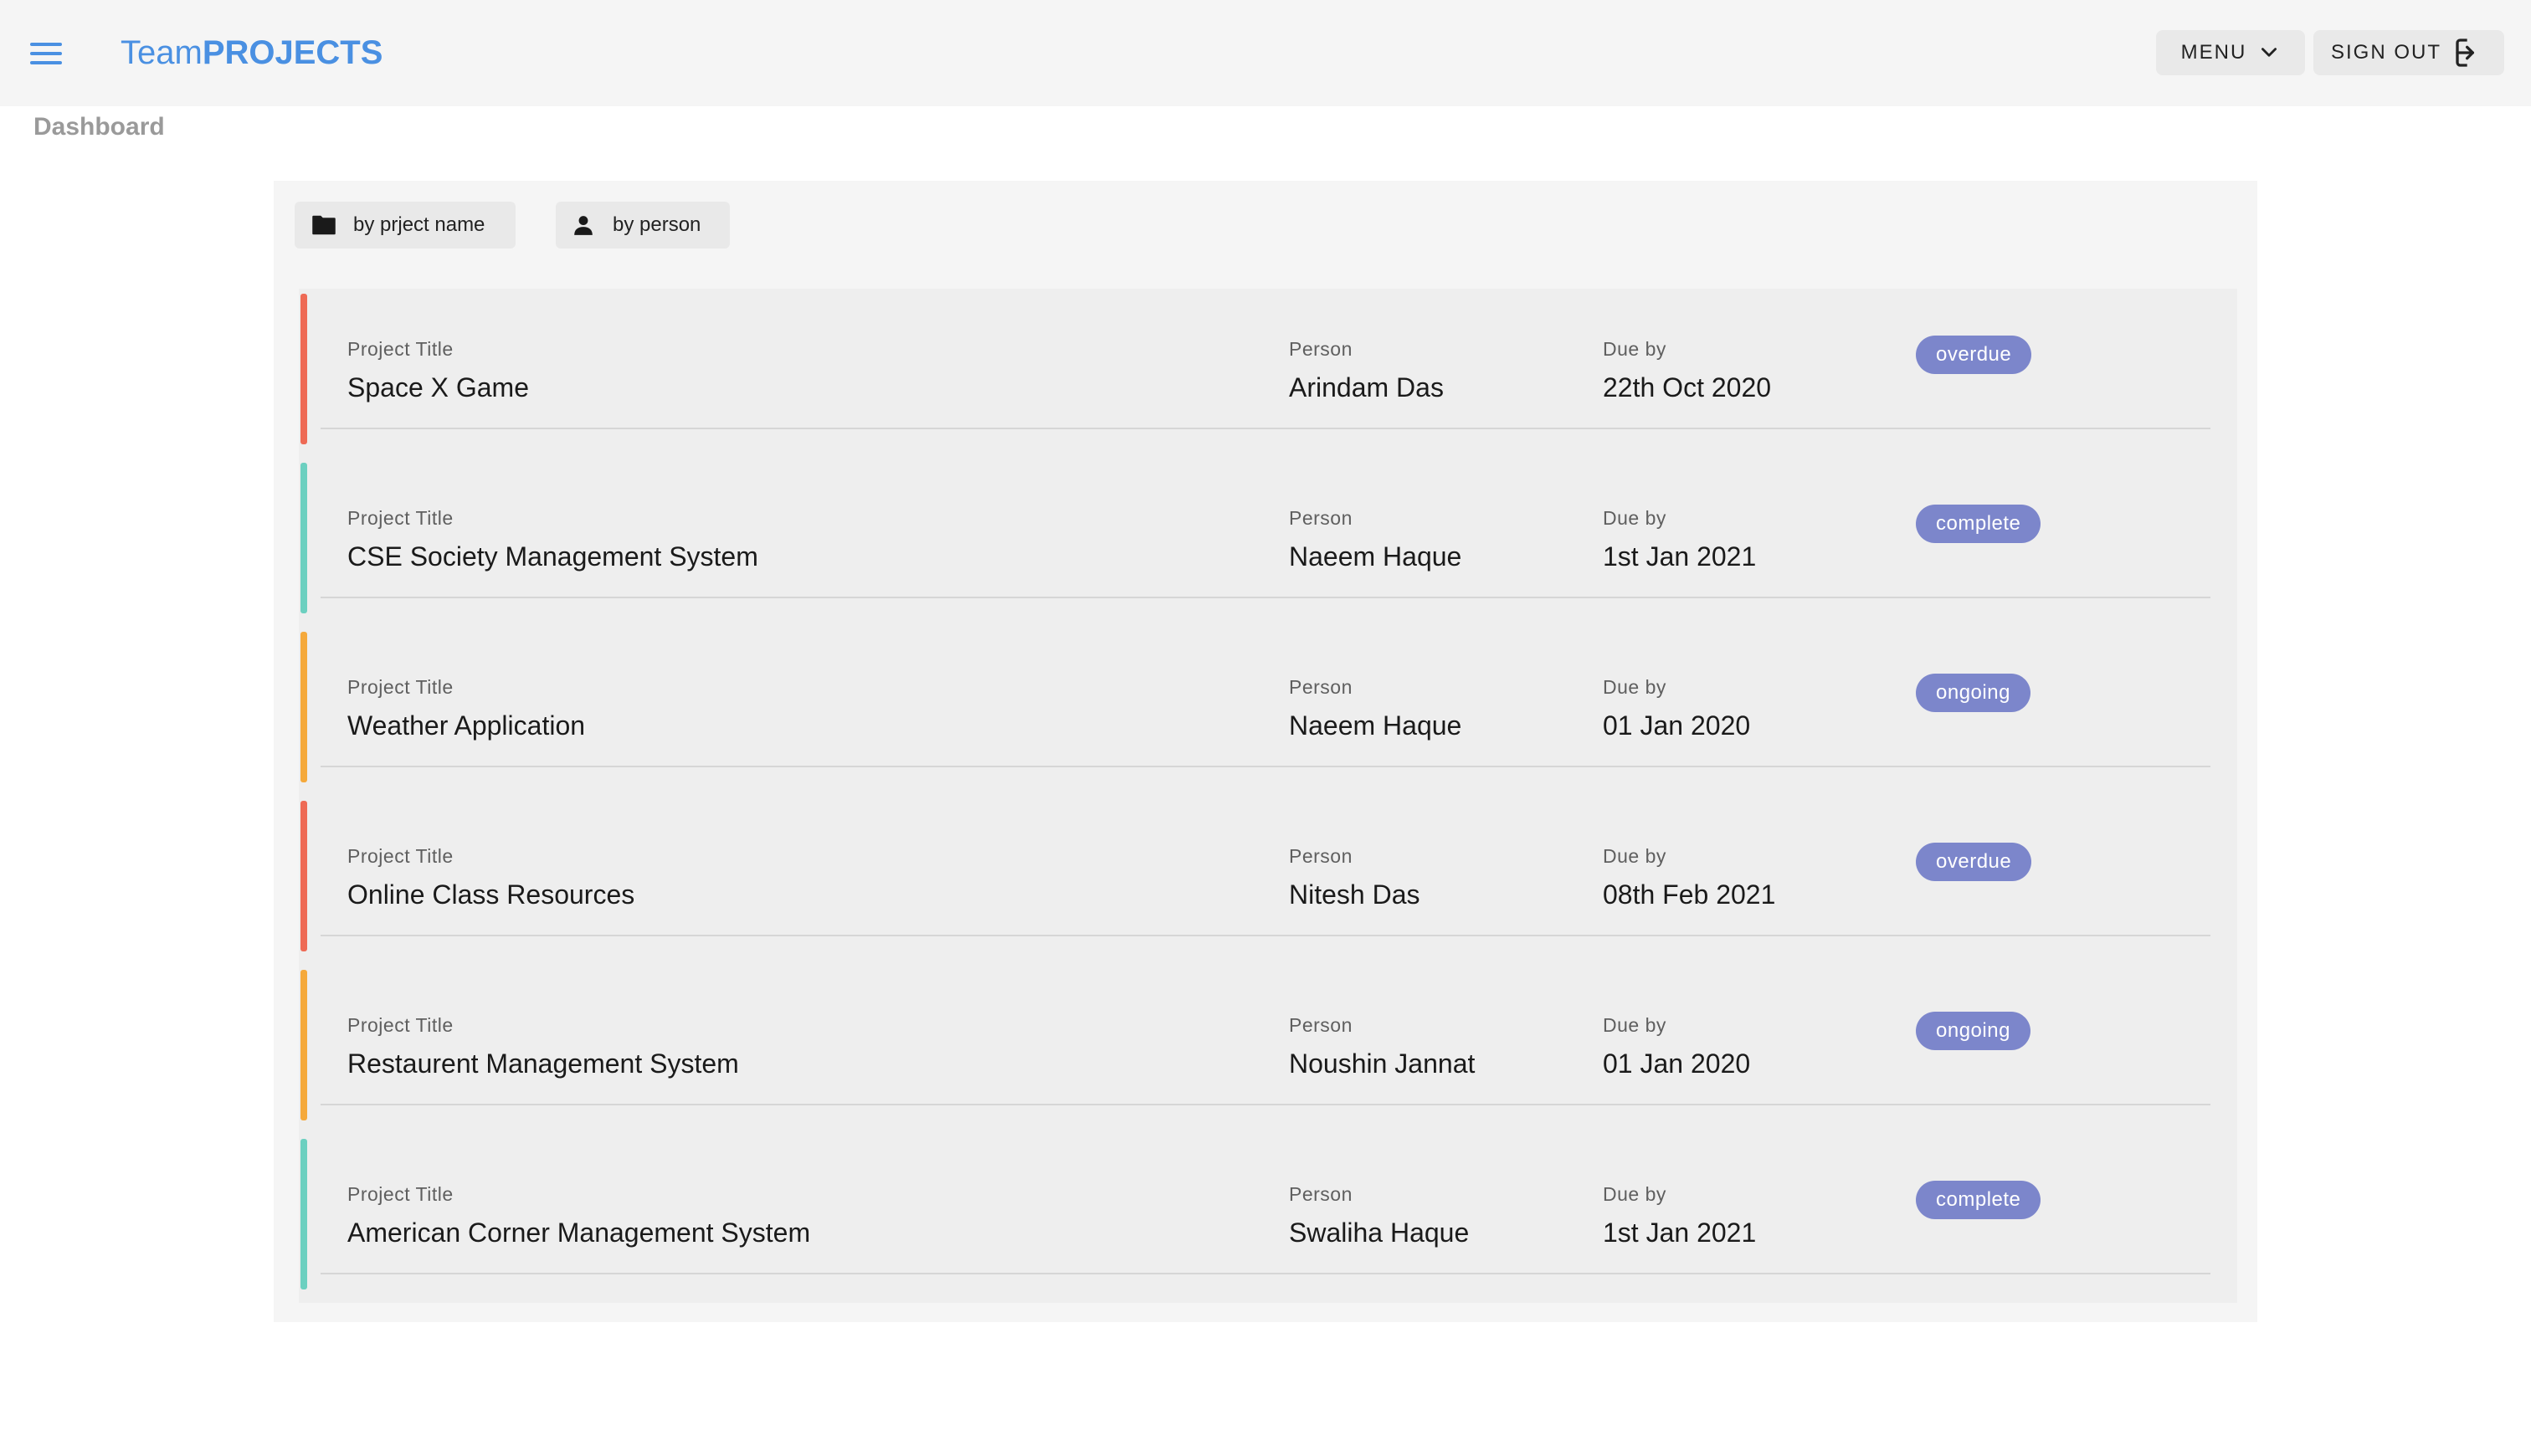  I want to click on brand-light-text: Team, so click(162, 52).